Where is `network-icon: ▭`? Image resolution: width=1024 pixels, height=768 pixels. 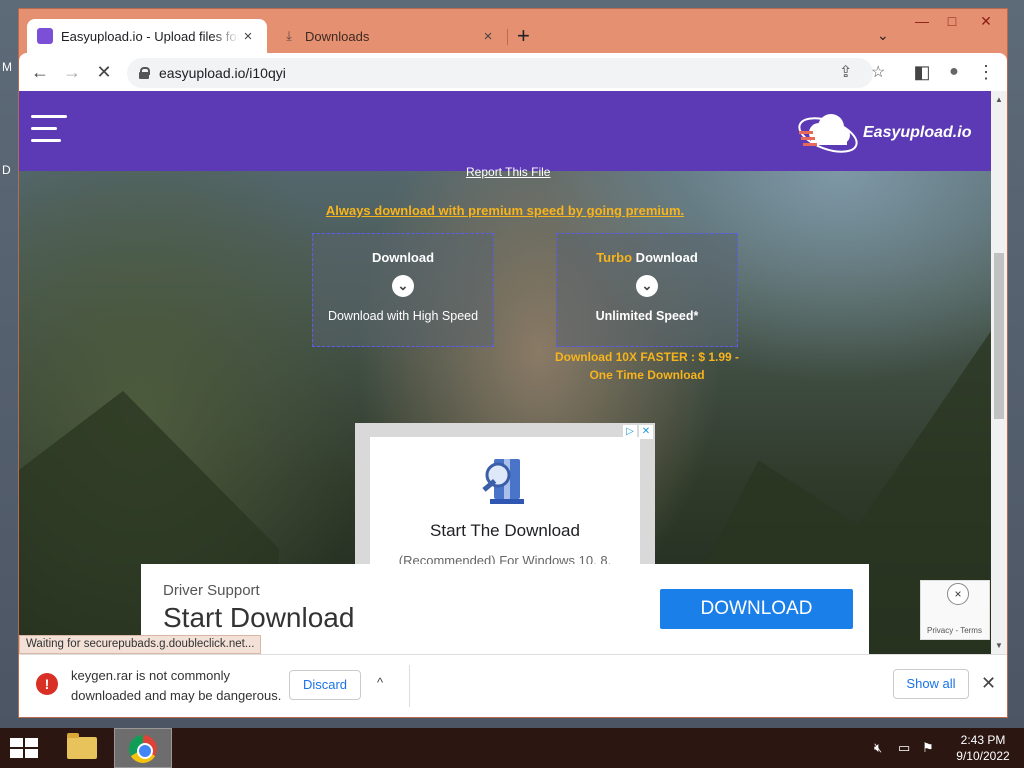 network-icon: ▭ is located at coordinates (904, 748).